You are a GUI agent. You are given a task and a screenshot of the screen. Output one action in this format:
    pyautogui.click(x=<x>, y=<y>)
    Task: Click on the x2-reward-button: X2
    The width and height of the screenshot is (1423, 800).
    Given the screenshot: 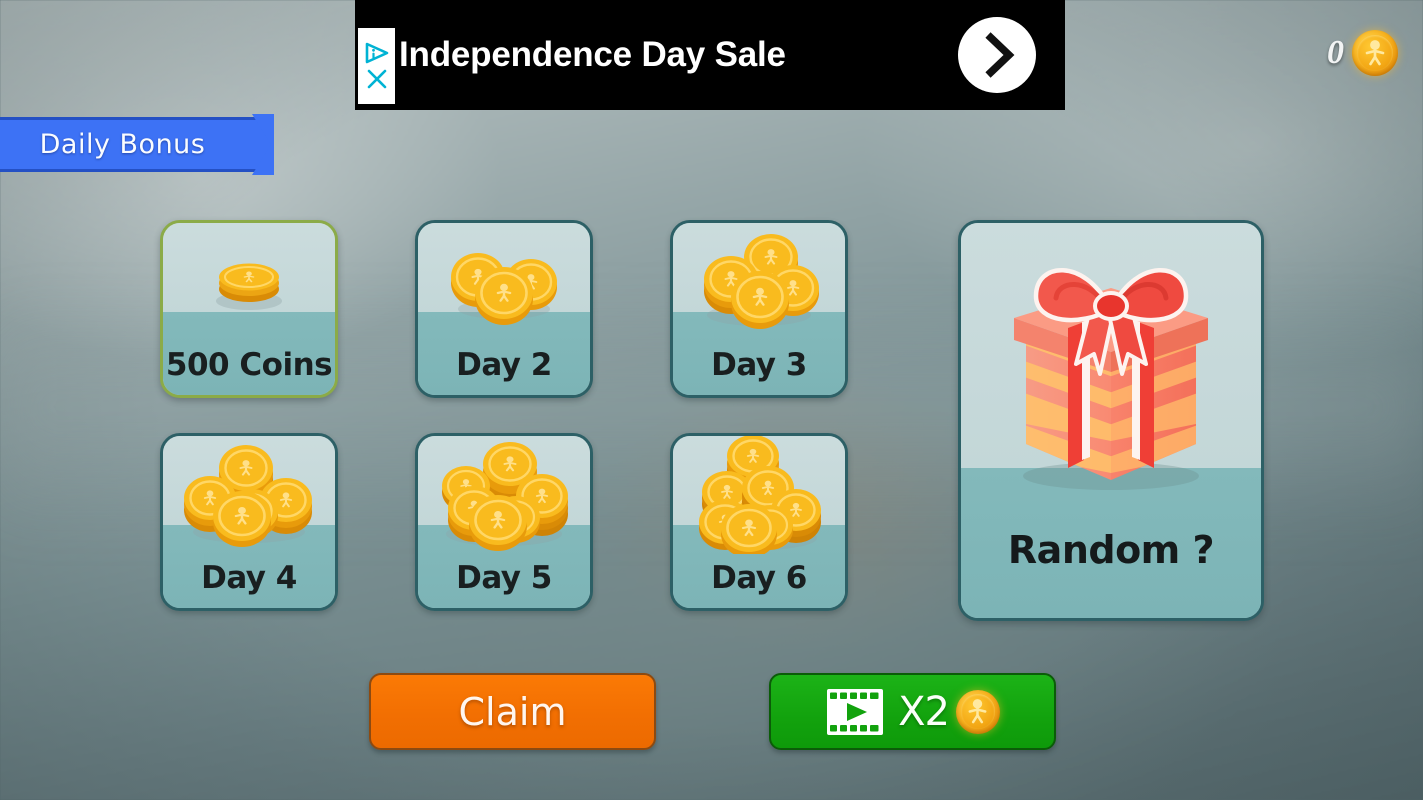 What is the action you would take?
    pyautogui.click(x=912, y=711)
    